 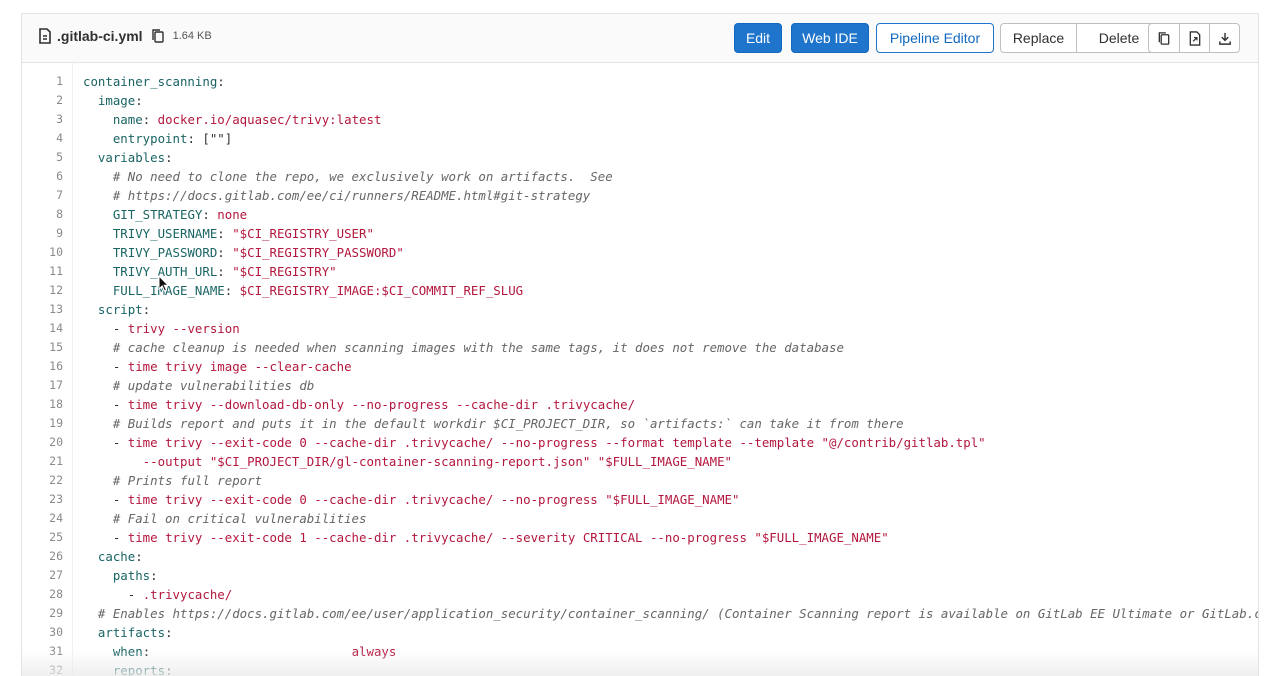 I want to click on edit-button: Edit, so click(x=758, y=38).